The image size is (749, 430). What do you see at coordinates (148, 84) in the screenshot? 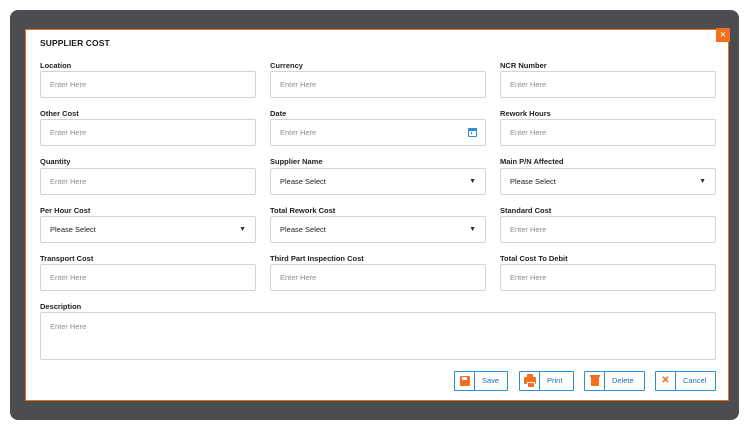
I see `location-input: Enter Here` at bounding box center [148, 84].